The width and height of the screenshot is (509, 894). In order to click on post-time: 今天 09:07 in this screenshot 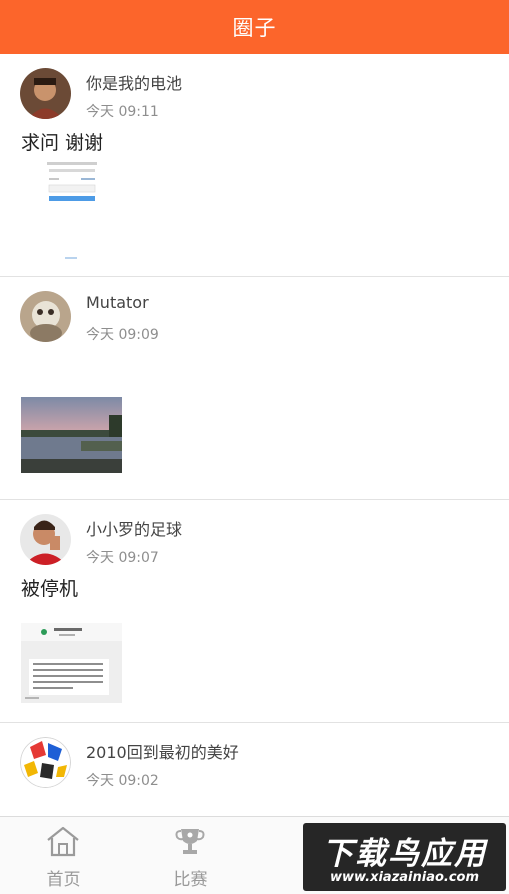, I will do `click(122, 558)`.